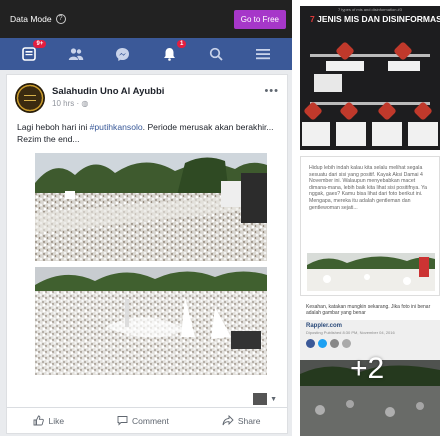 The height and width of the screenshot is (436, 440). What do you see at coordinates (310, 343) in the screenshot?
I see `facebook-icon` at bounding box center [310, 343].